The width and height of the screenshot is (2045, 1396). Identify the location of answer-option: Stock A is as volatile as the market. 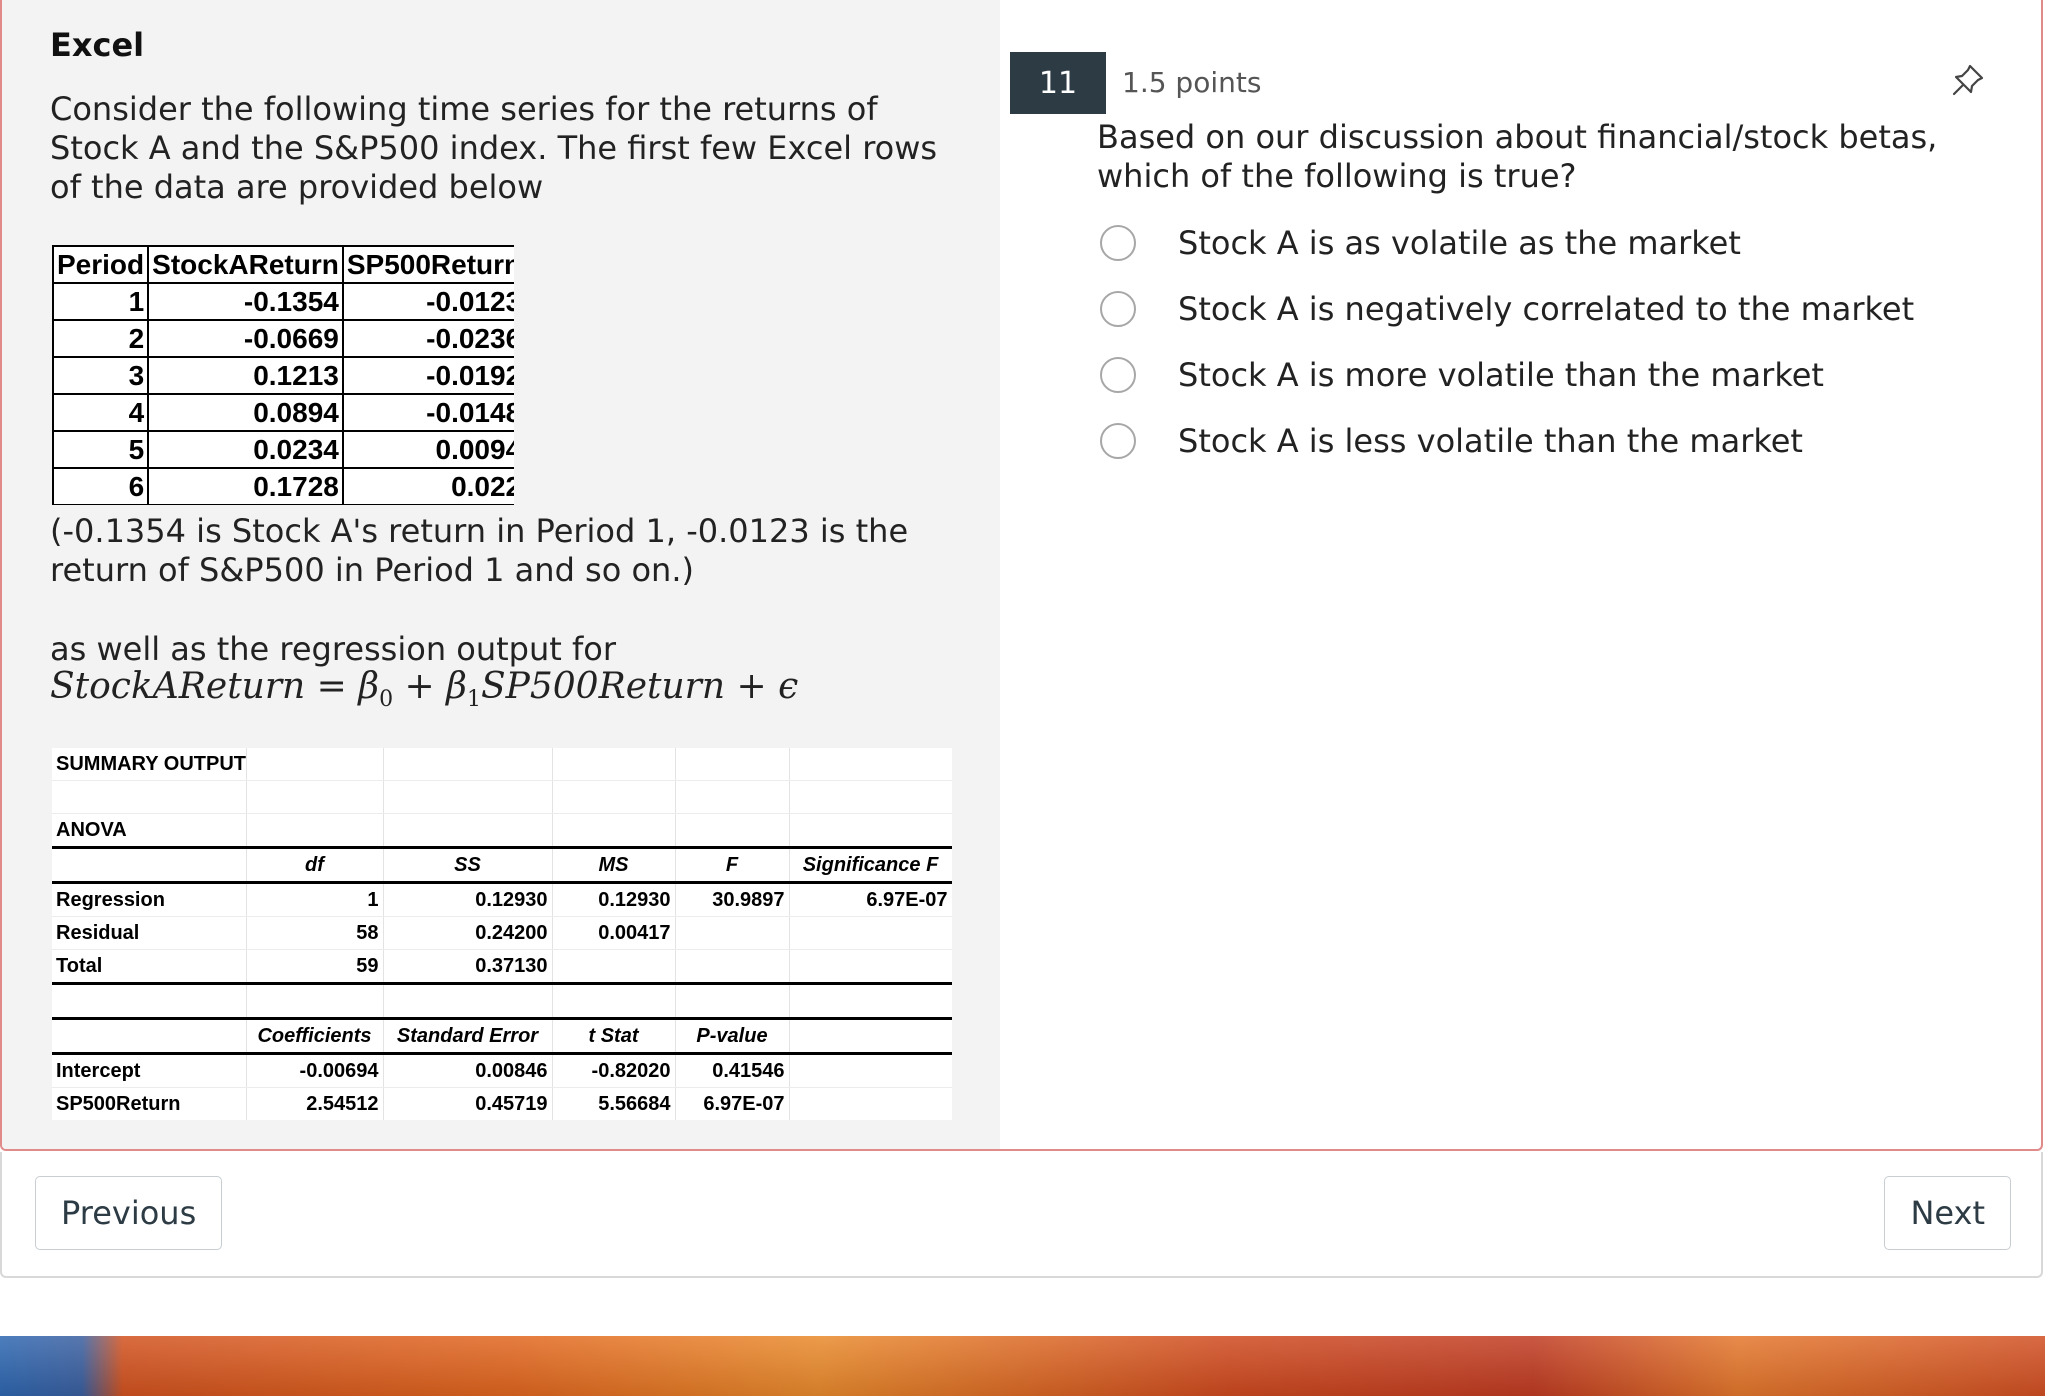
(1507, 243).